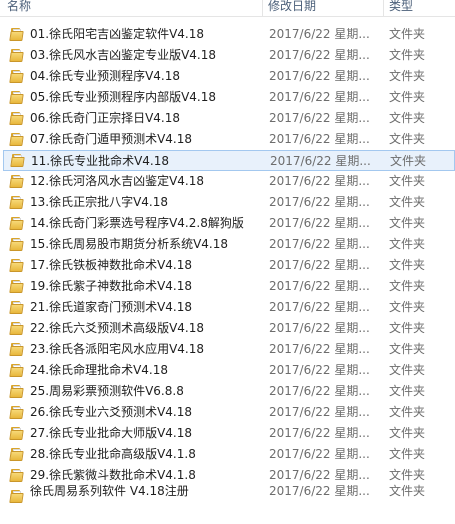 This screenshot has height=524, width=455. What do you see at coordinates (117, 181) in the screenshot?
I see `folder-name: 12.徐氏河洛风水吉凶鉴定V4.18` at bounding box center [117, 181].